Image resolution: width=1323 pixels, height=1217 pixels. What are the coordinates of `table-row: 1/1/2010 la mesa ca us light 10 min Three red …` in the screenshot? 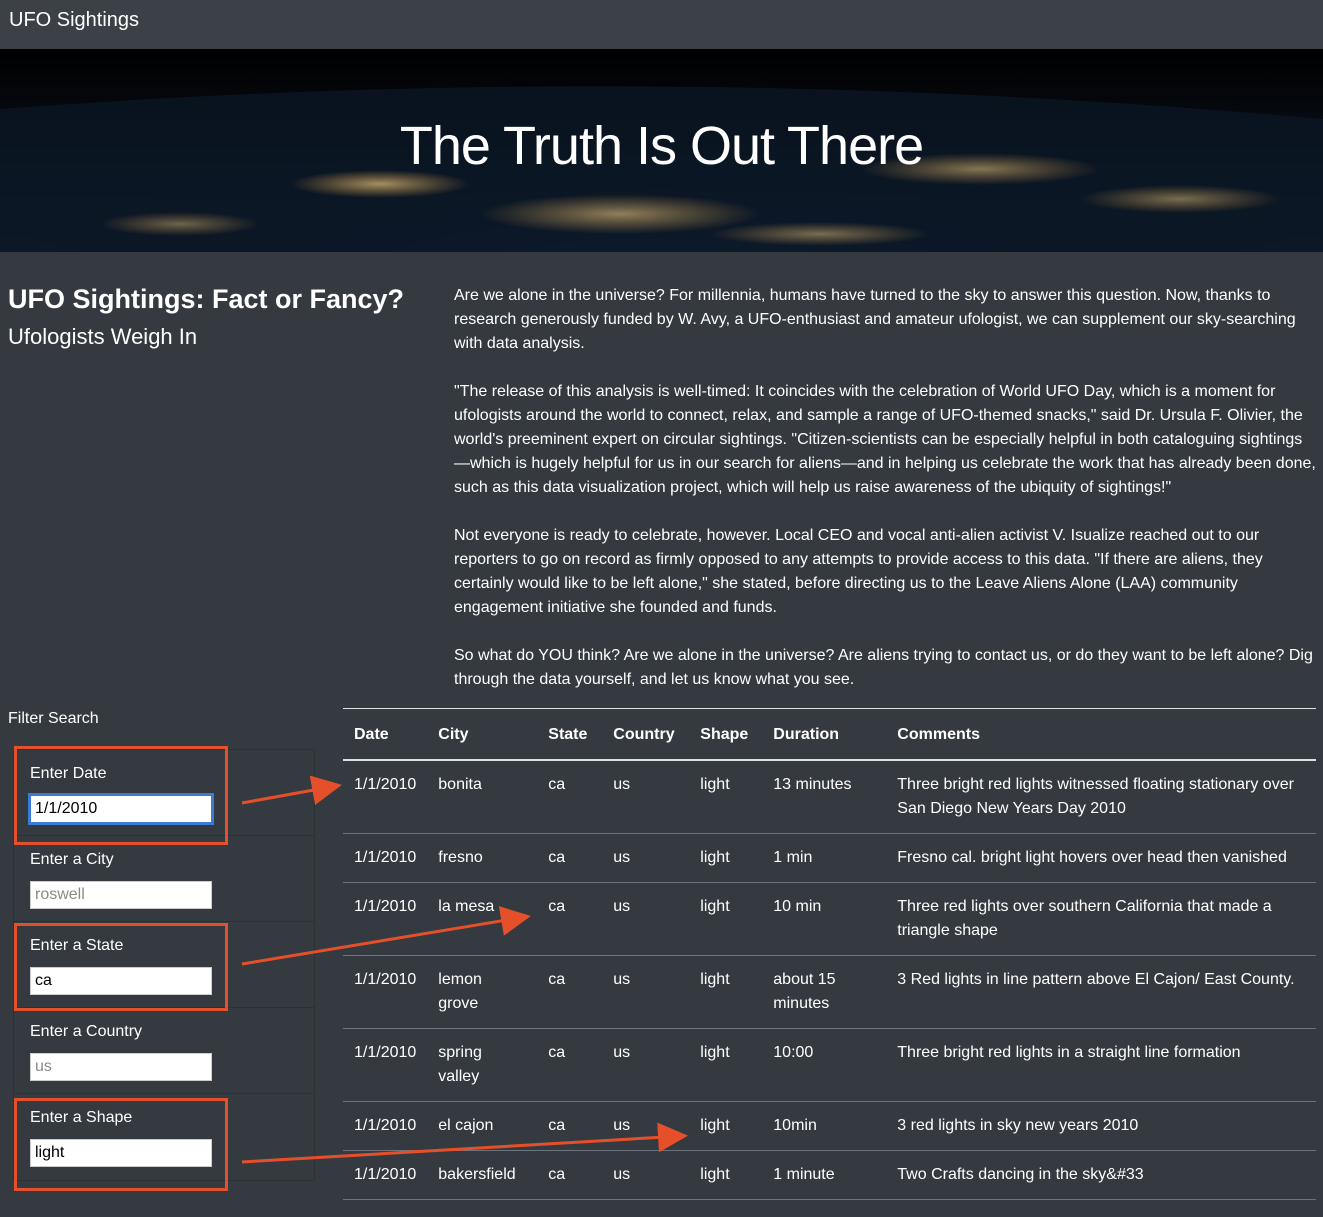 It's located at (829, 919).